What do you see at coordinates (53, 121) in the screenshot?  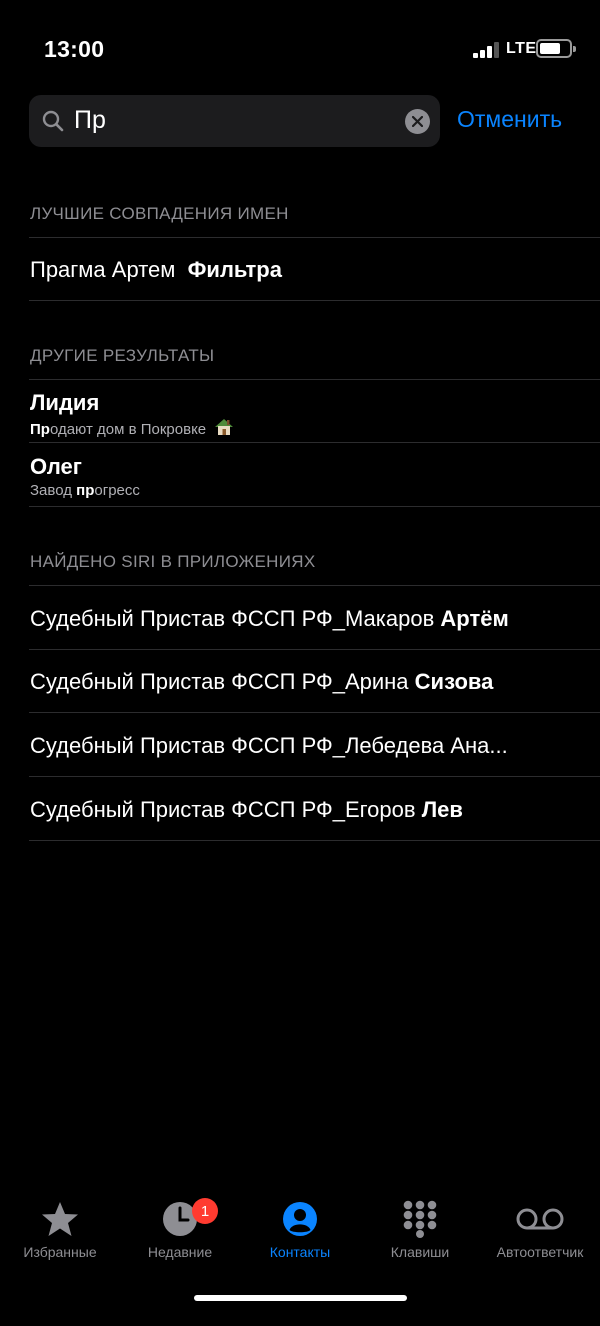 I see `search-icon` at bounding box center [53, 121].